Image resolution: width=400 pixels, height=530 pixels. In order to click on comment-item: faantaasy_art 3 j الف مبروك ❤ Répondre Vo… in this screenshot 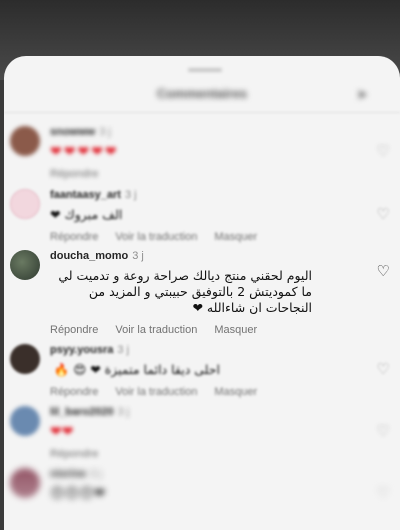, I will do `click(200, 216)`.